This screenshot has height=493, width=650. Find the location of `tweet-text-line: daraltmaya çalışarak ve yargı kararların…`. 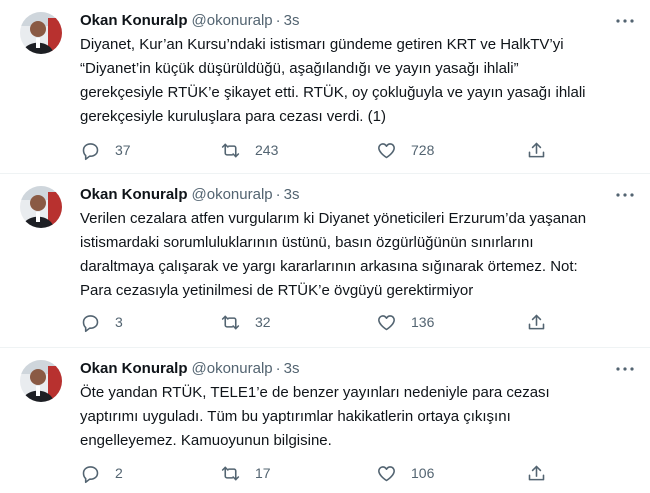

tweet-text-line: daraltmaya çalışarak ve yargı kararların… is located at coordinates (329, 266).